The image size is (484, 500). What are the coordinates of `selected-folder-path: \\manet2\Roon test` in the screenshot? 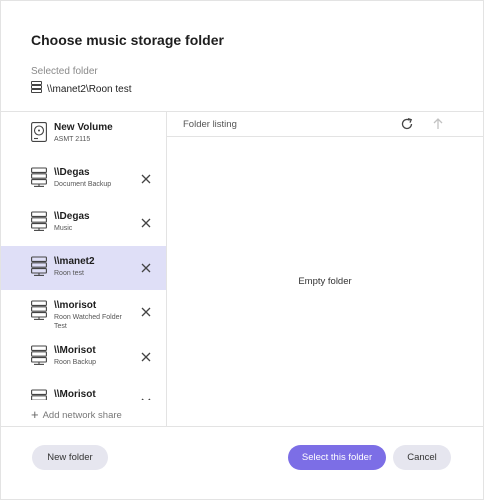 It's located at (89, 89).